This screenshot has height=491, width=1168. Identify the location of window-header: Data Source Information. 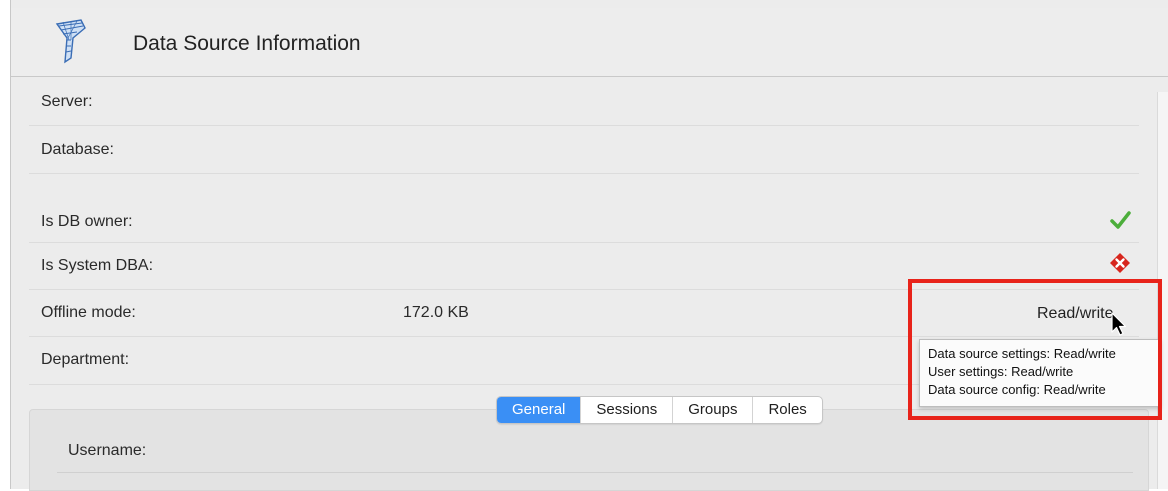
(589, 42).